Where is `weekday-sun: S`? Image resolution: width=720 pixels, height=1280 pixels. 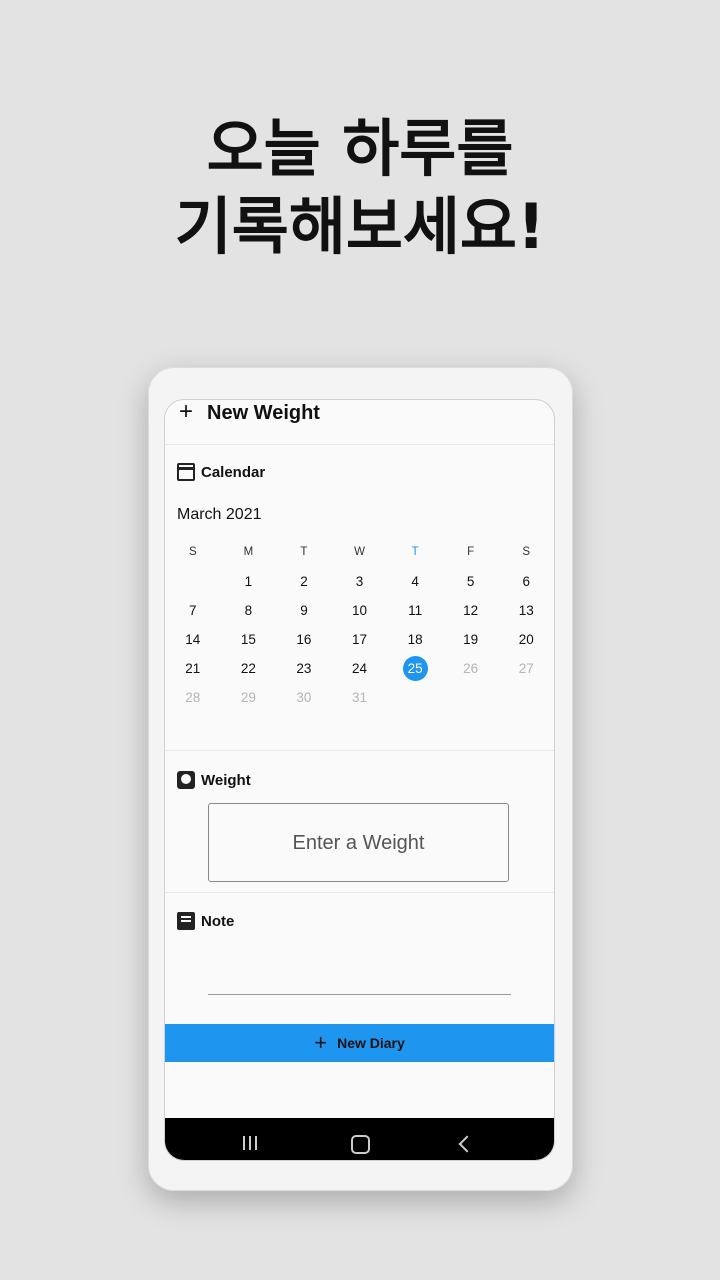
weekday-sun: S is located at coordinates (192, 552).